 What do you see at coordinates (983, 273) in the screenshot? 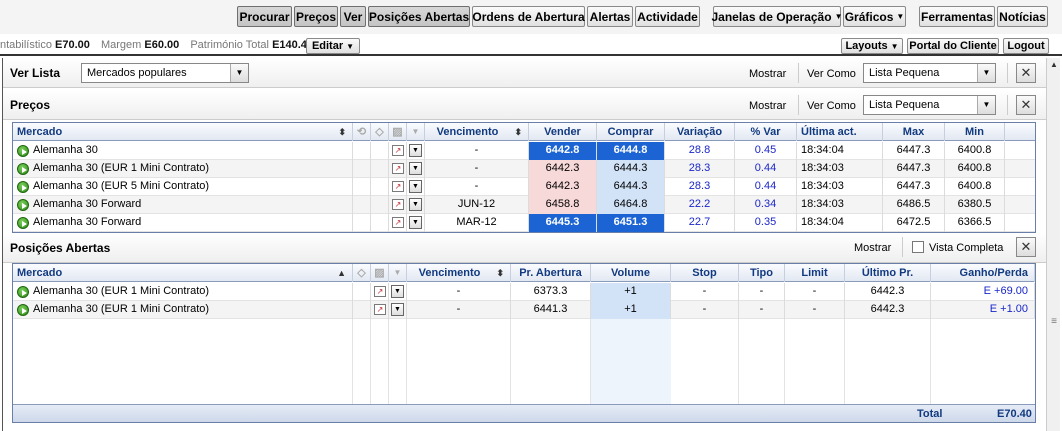
I see `col-ganho: Ganho/Perda` at bounding box center [983, 273].